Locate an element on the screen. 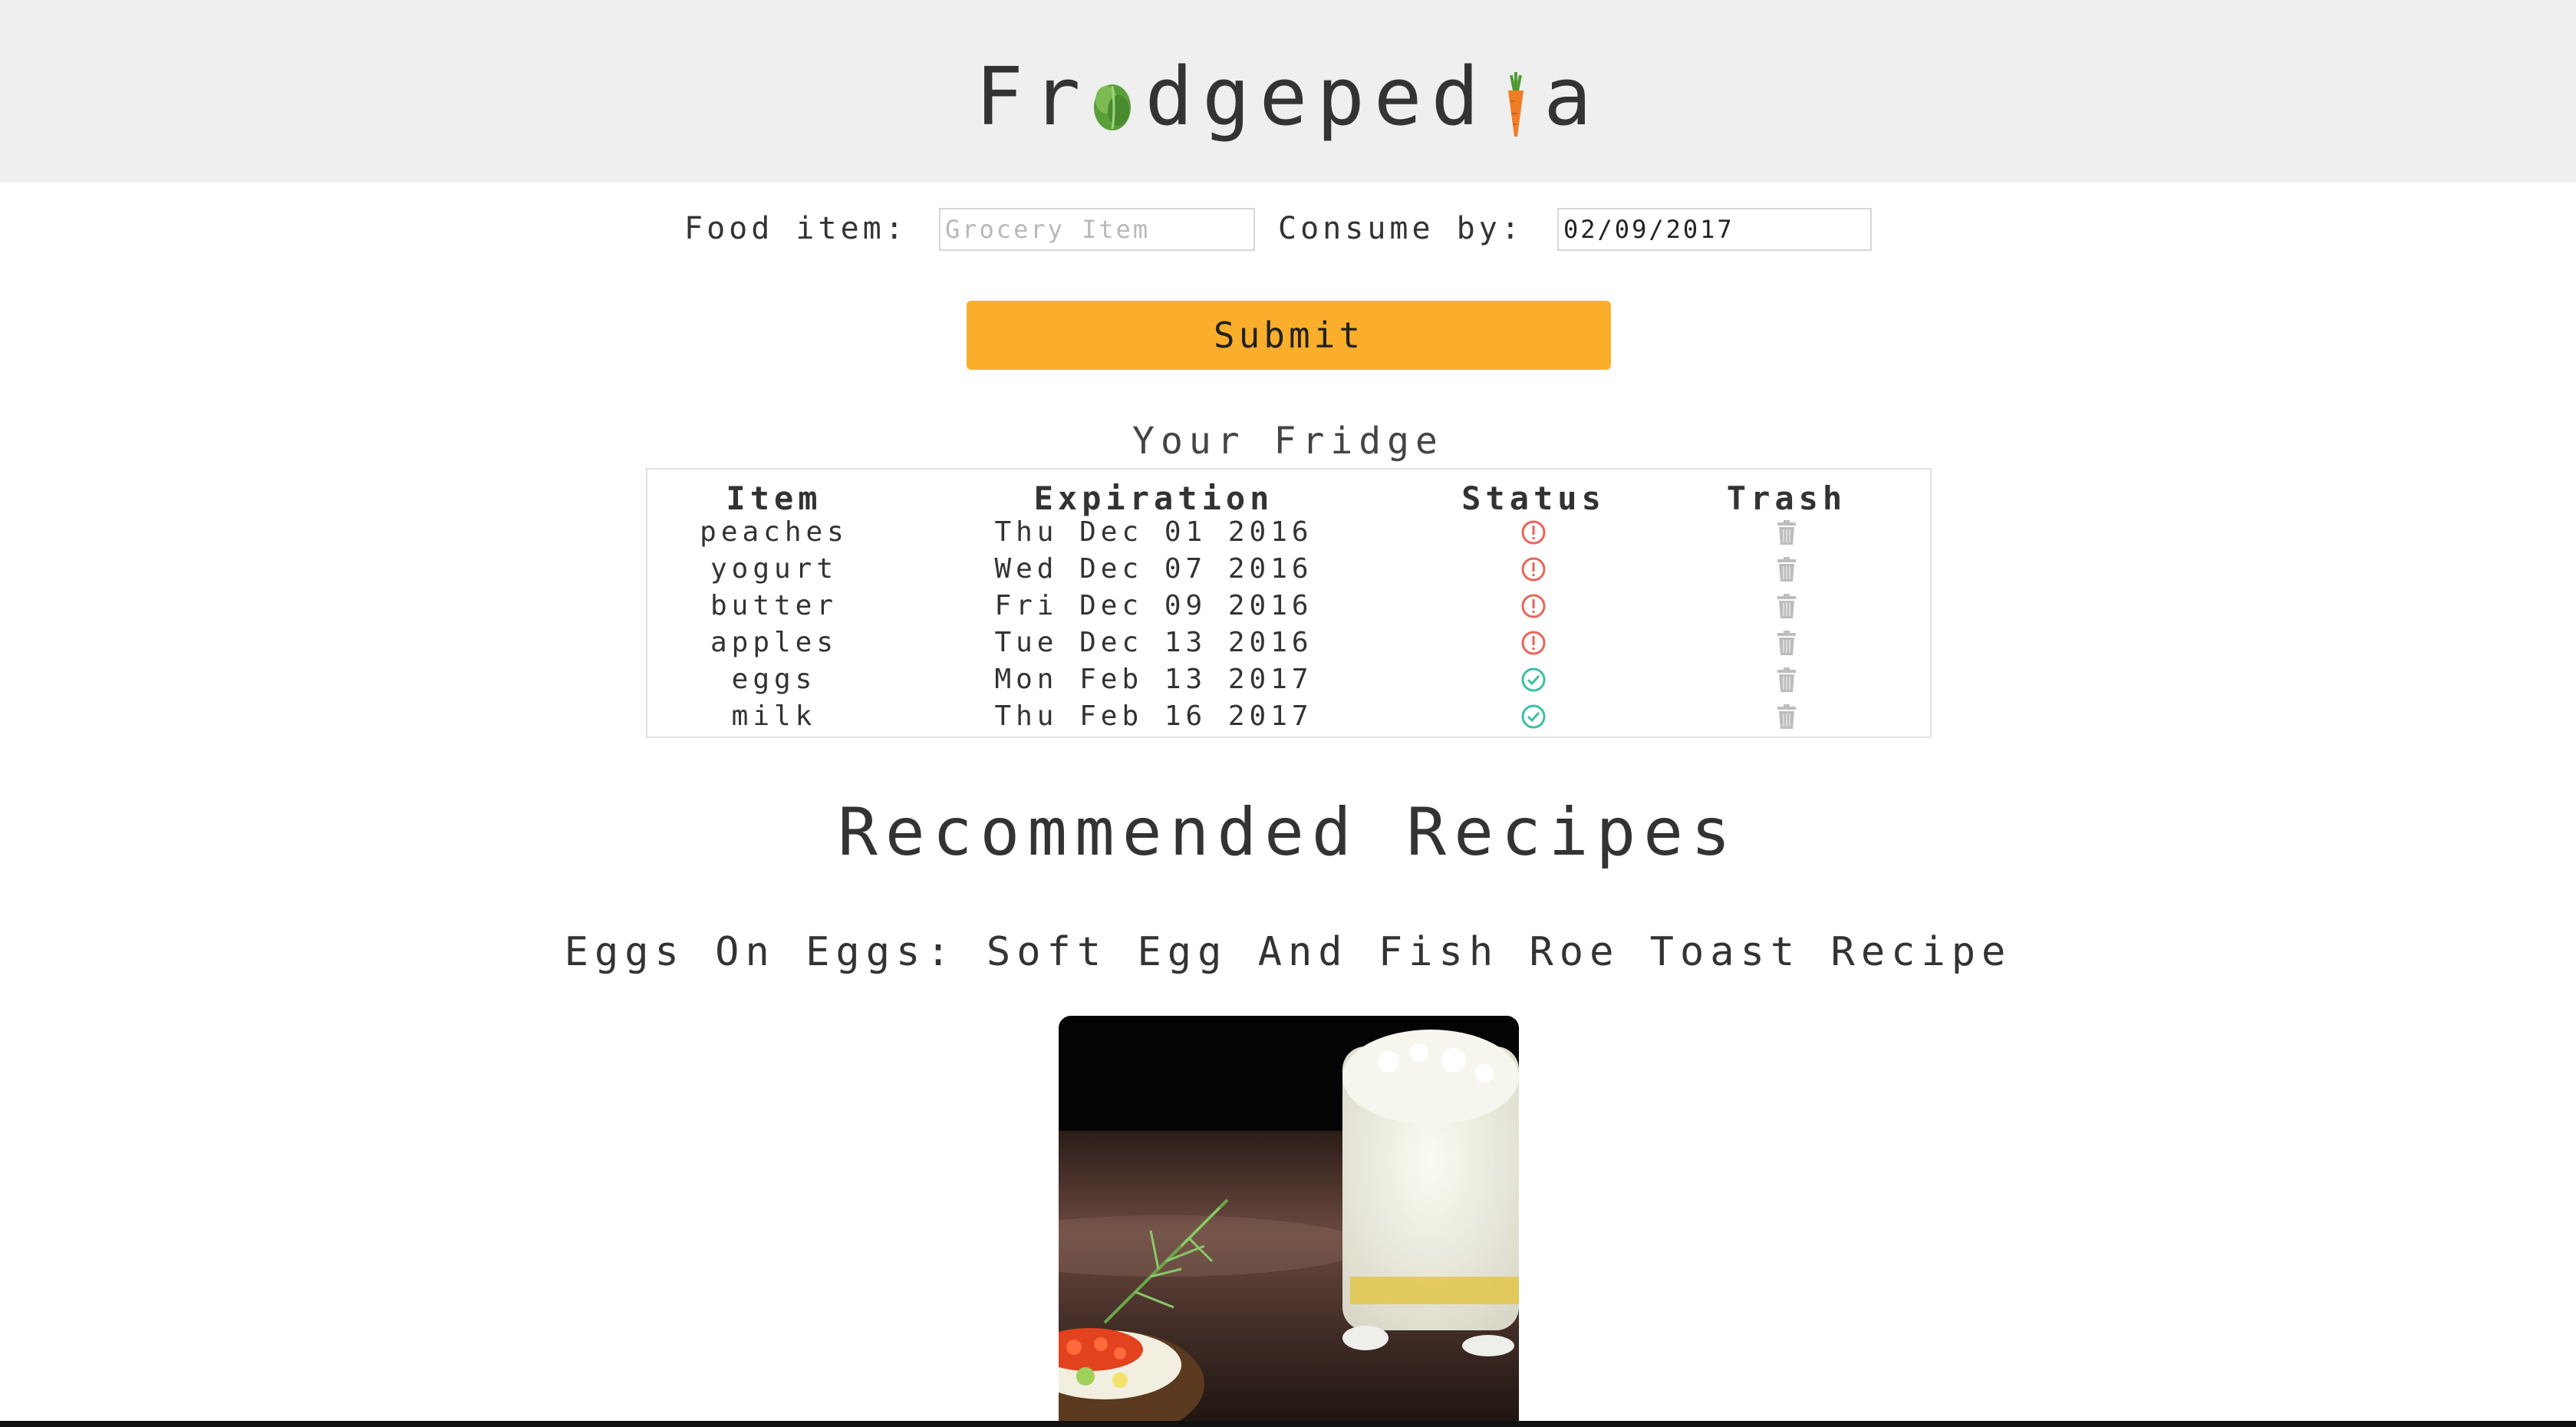  recommended-recipes-title: Recommended Recipes is located at coordinates (1288, 832).